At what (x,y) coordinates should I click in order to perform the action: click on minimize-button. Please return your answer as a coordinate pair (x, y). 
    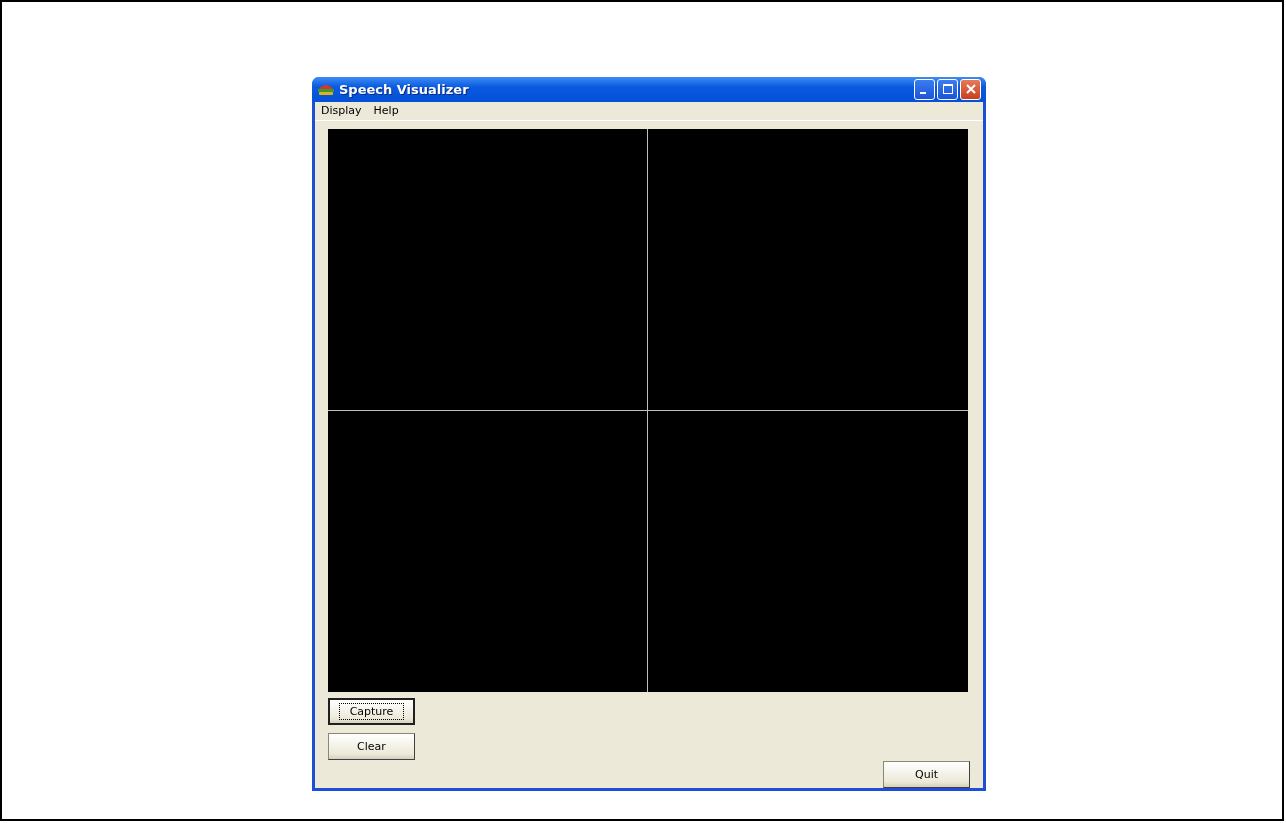
    Looking at the image, I should click on (924, 89).